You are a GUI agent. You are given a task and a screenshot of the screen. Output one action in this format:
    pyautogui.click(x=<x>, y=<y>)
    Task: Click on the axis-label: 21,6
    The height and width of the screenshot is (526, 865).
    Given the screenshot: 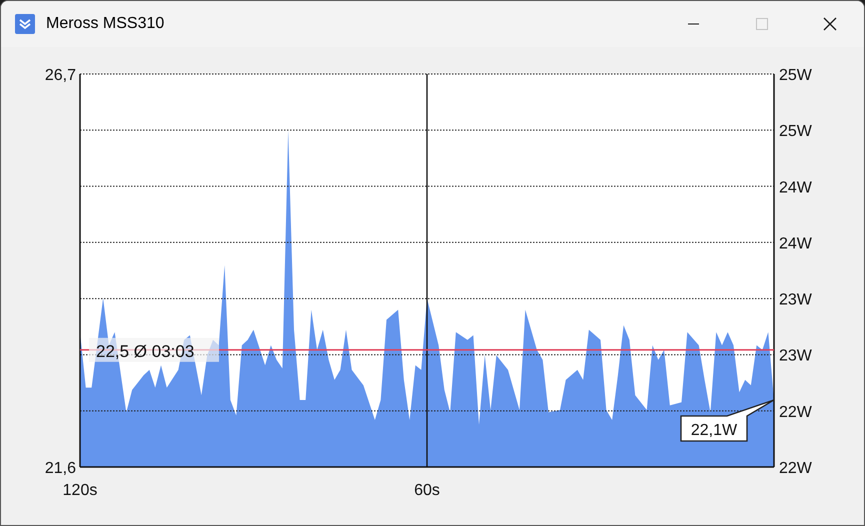 What is the action you would take?
    pyautogui.click(x=60, y=468)
    